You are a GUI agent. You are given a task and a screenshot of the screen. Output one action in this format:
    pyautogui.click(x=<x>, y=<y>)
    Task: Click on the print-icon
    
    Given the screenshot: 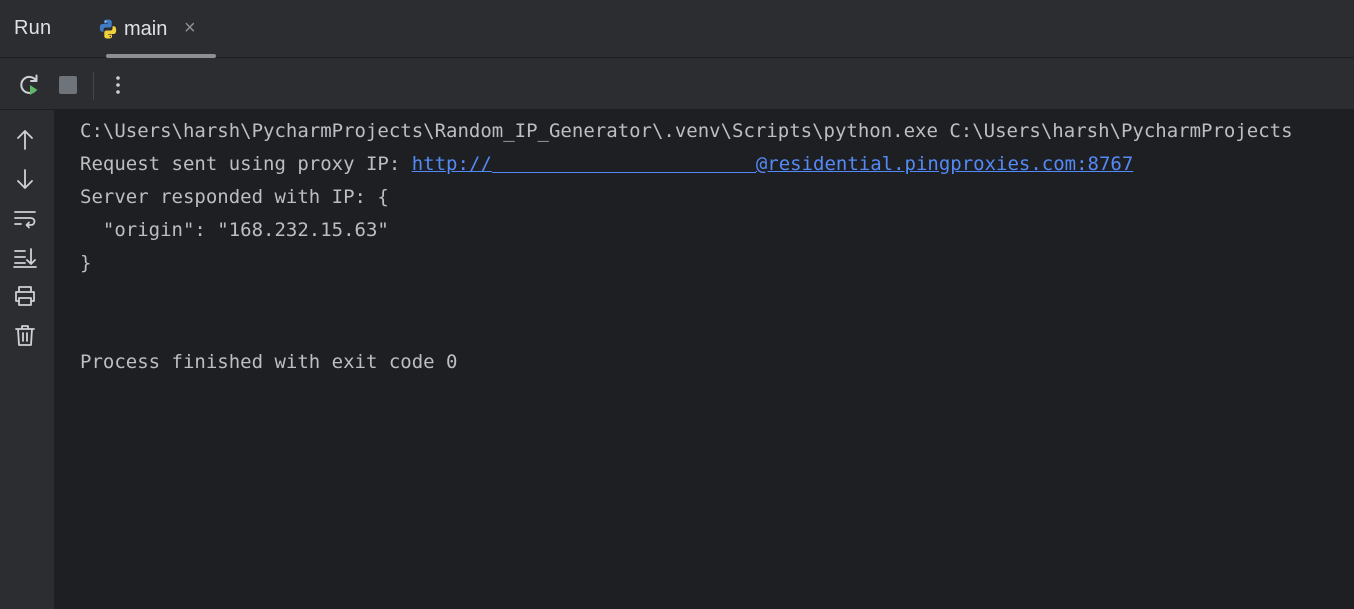 What is the action you would take?
    pyautogui.click(x=25, y=296)
    